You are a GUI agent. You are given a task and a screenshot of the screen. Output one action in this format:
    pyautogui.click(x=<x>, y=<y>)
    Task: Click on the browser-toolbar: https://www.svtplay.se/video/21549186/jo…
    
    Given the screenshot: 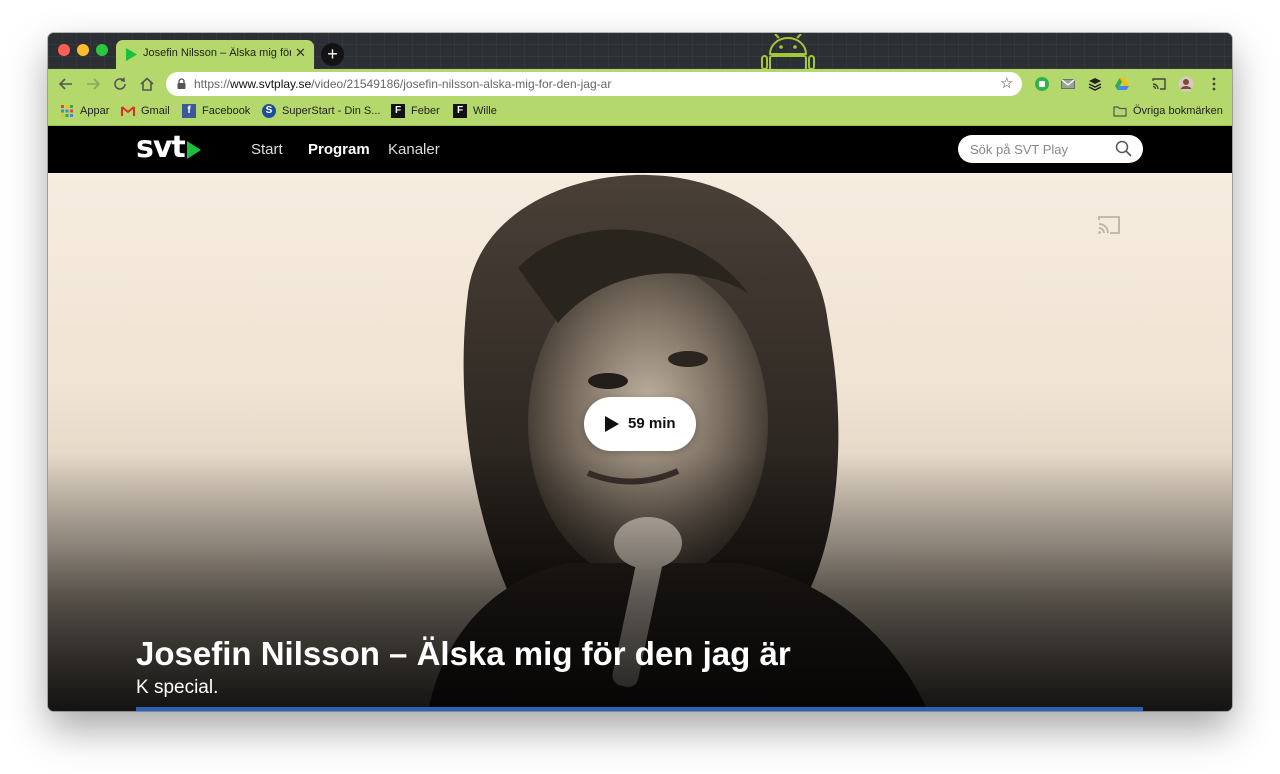 What is the action you would take?
    pyautogui.click(x=640, y=84)
    